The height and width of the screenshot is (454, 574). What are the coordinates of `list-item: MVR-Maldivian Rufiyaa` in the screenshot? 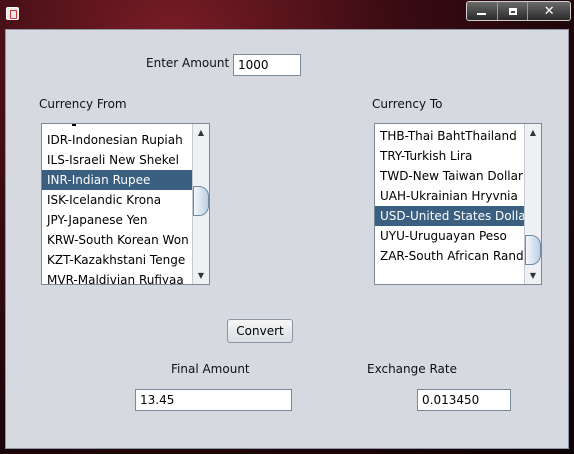 It's located at (117, 277).